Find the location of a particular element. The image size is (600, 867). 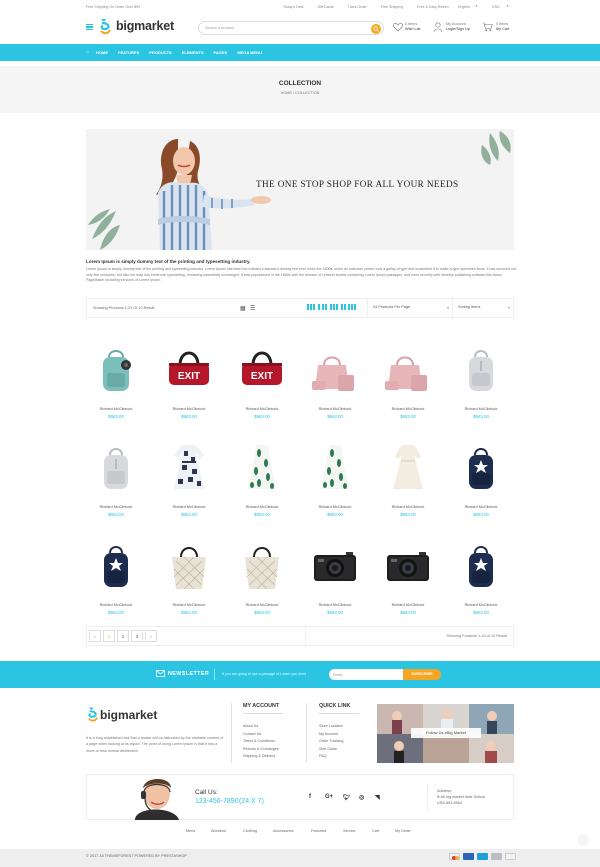

sort-select: Sorting Items ▾ is located at coordinates (483, 308).